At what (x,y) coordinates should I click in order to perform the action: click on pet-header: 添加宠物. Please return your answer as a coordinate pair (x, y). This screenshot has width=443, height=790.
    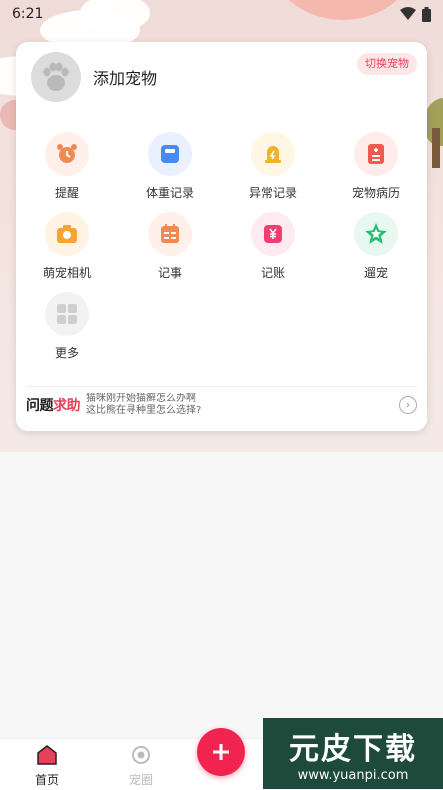
    Looking at the image, I should click on (94, 77).